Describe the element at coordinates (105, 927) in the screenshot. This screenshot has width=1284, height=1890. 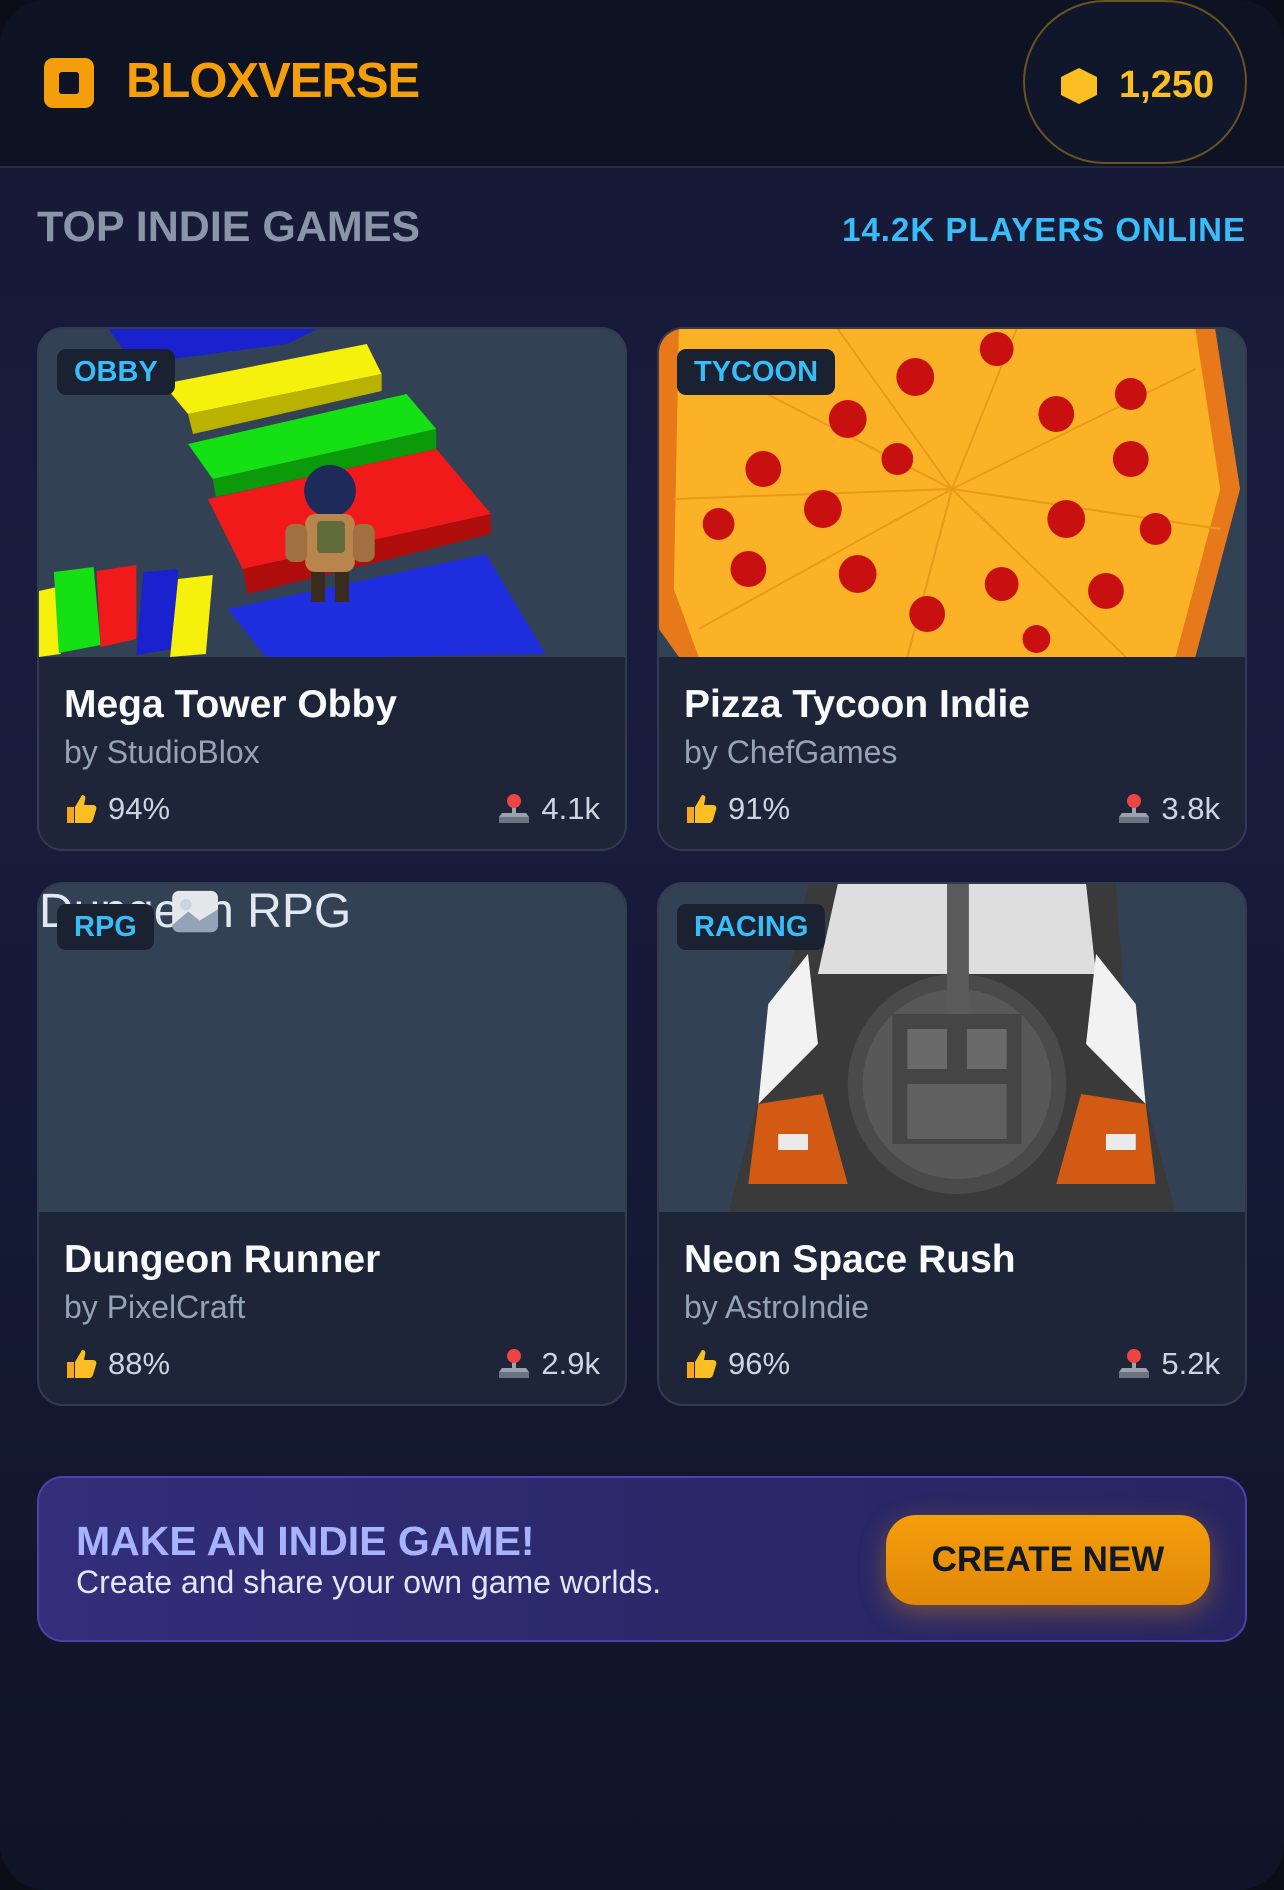
I see `genre-badge: RPG` at that location.